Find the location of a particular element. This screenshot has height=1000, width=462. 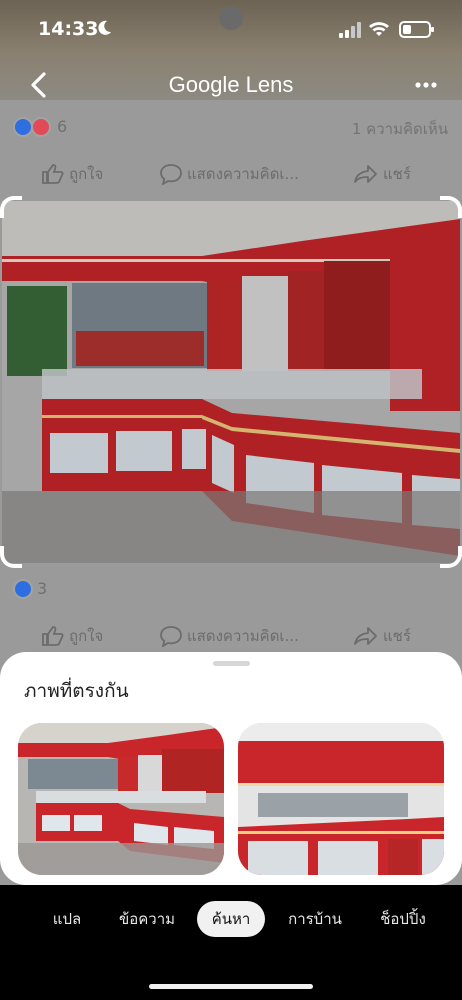

selection-corner-bottom-right is located at coordinates (451, 557).